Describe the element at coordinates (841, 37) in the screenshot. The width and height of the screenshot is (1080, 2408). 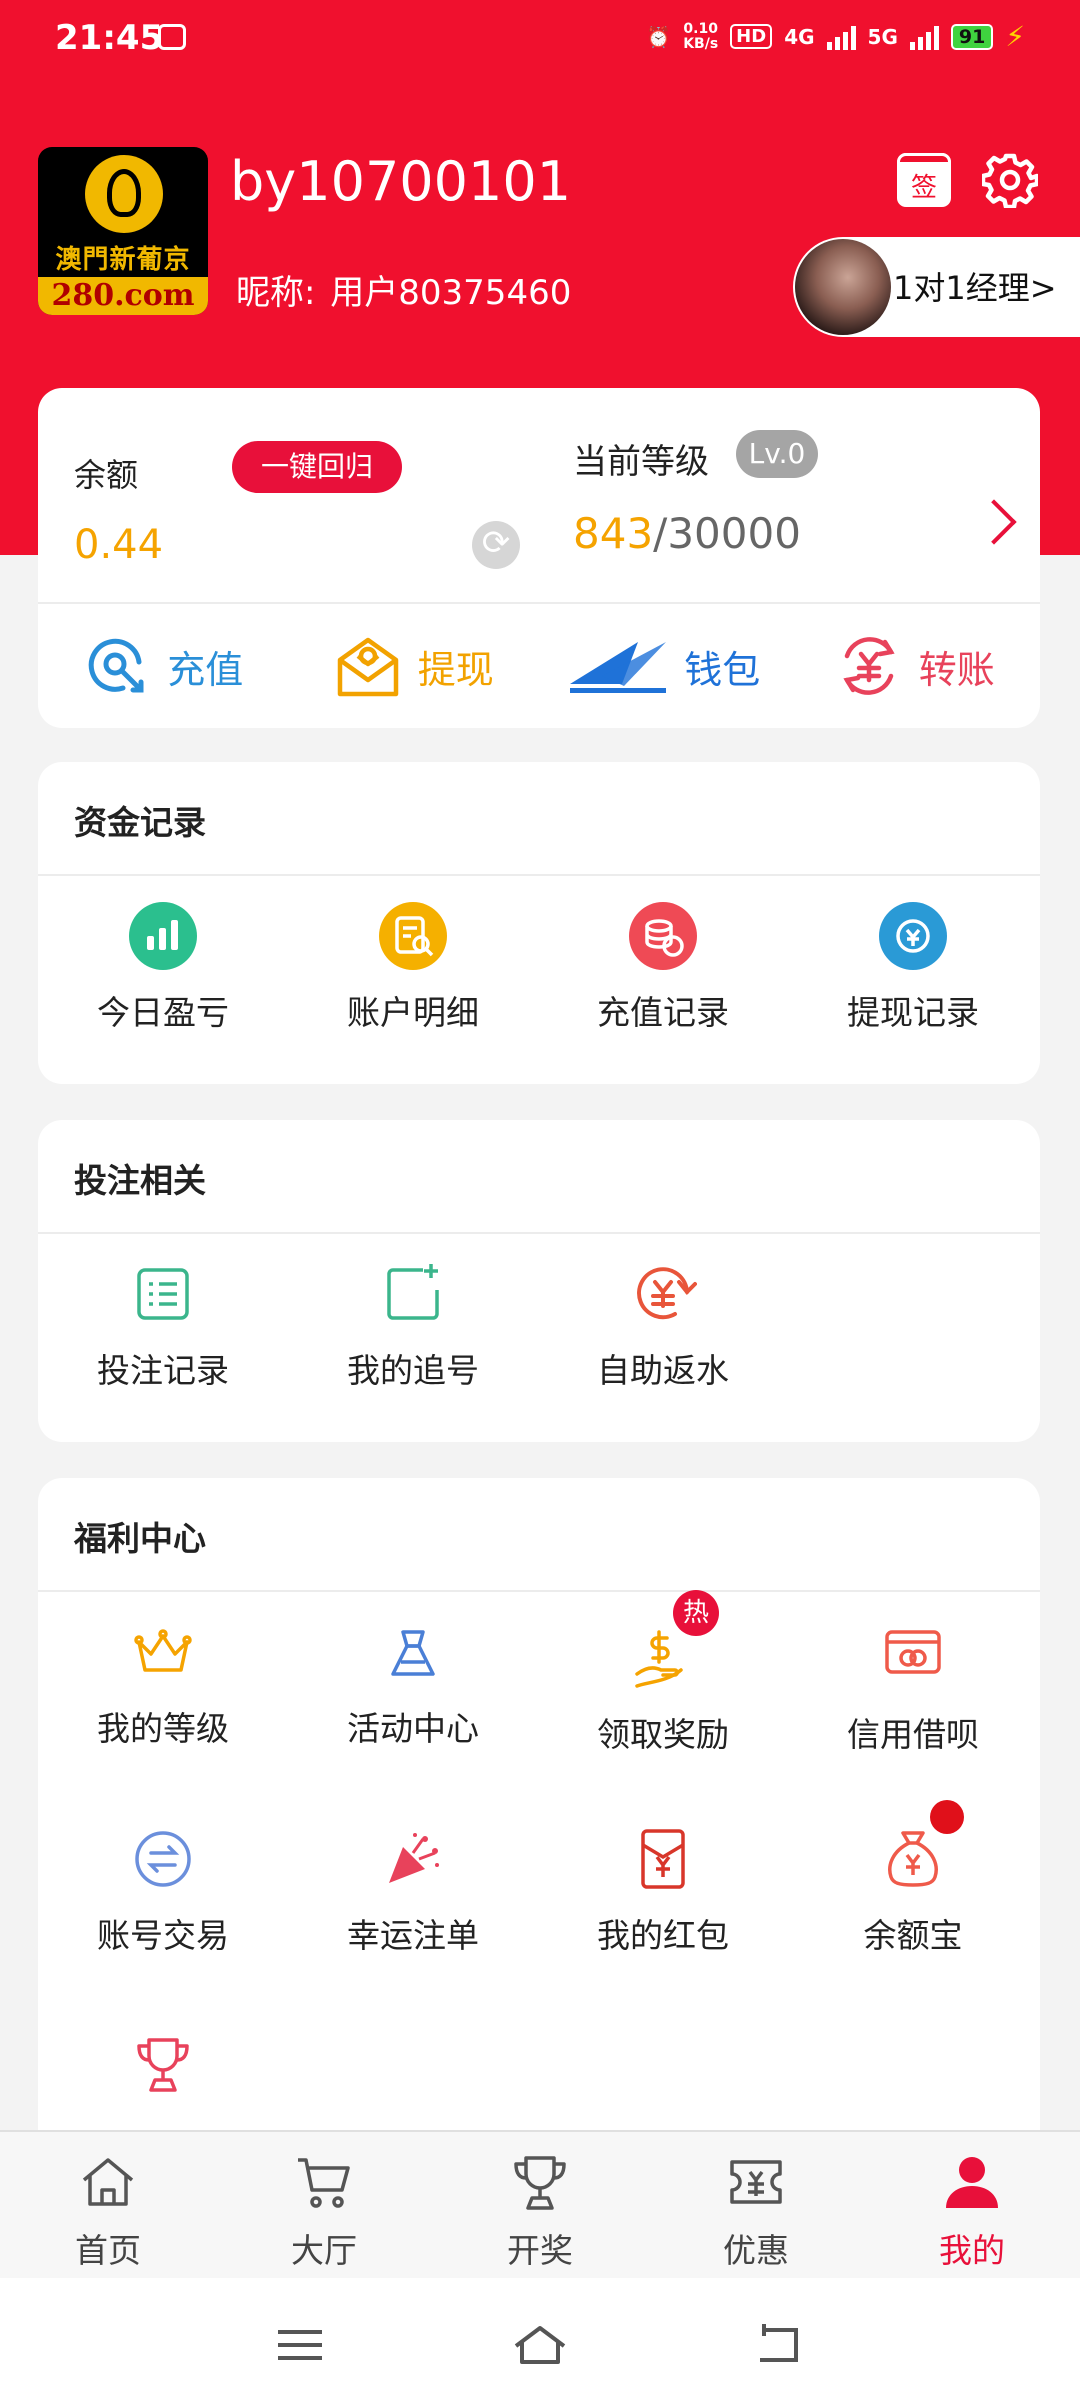
I see `signal-icon` at that location.